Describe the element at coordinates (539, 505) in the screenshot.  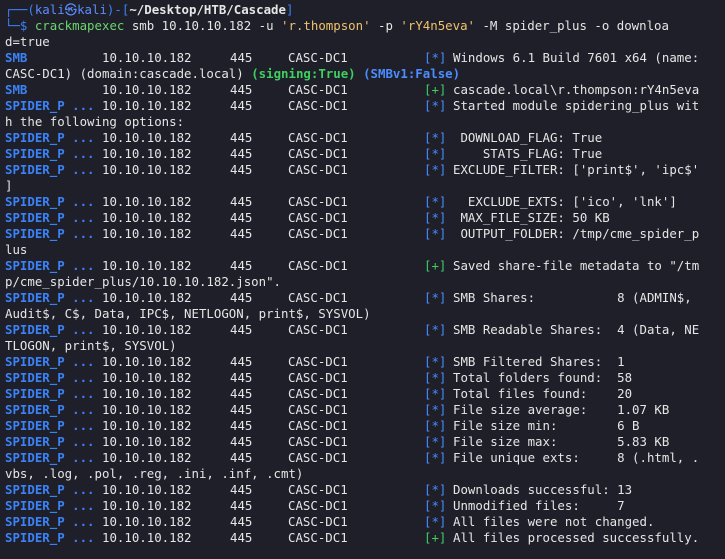
I see `output-message: Unmodified files: 7` at that location.